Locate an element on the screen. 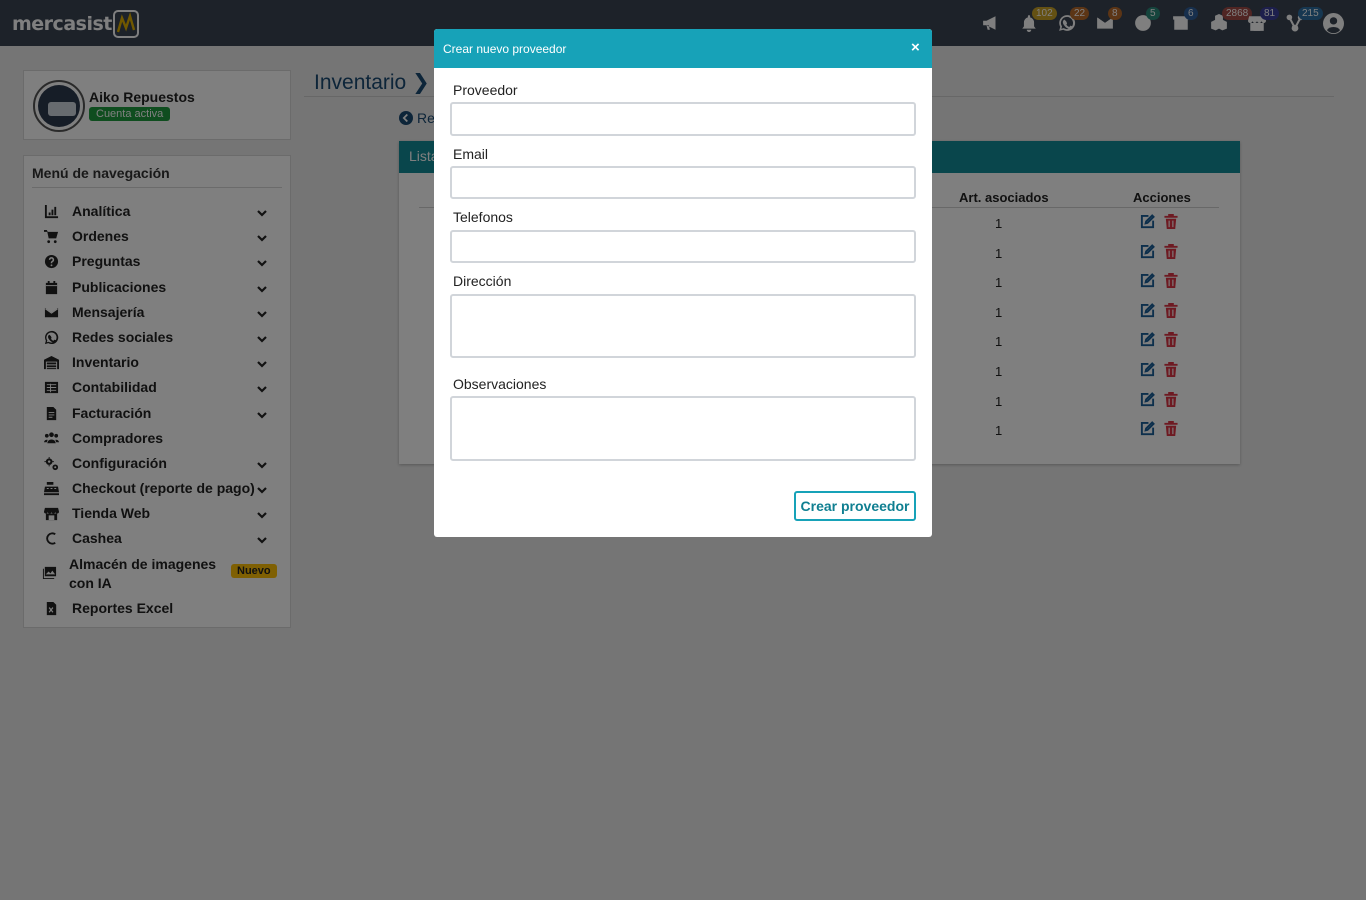  create-provider-button: Crear proveedor is located at coordinates (855, 506).